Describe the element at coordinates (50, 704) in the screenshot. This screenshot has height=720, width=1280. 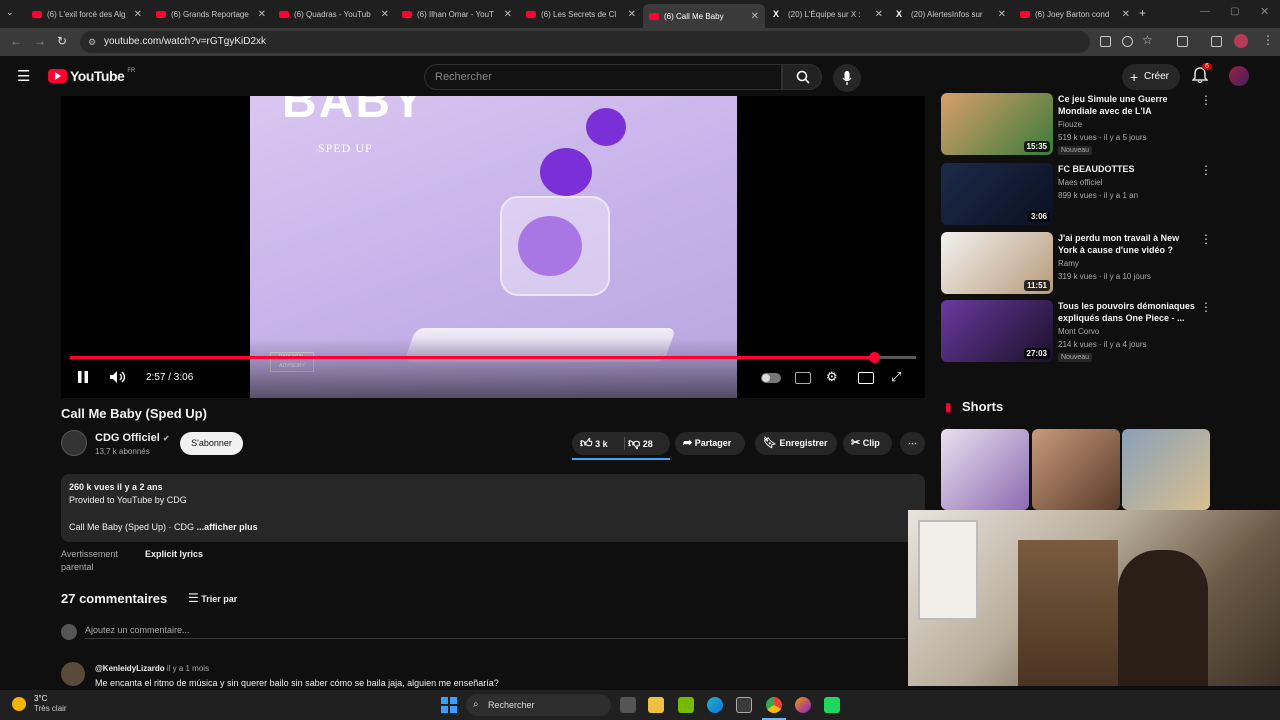
I see `weather-widget: 3°C Très clair` at that location.